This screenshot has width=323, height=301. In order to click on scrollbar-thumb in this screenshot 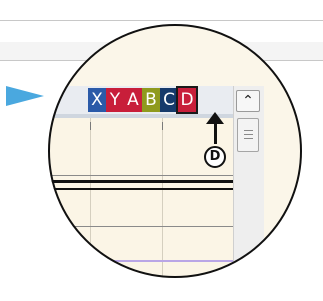, I will do `click(248, 135)`.